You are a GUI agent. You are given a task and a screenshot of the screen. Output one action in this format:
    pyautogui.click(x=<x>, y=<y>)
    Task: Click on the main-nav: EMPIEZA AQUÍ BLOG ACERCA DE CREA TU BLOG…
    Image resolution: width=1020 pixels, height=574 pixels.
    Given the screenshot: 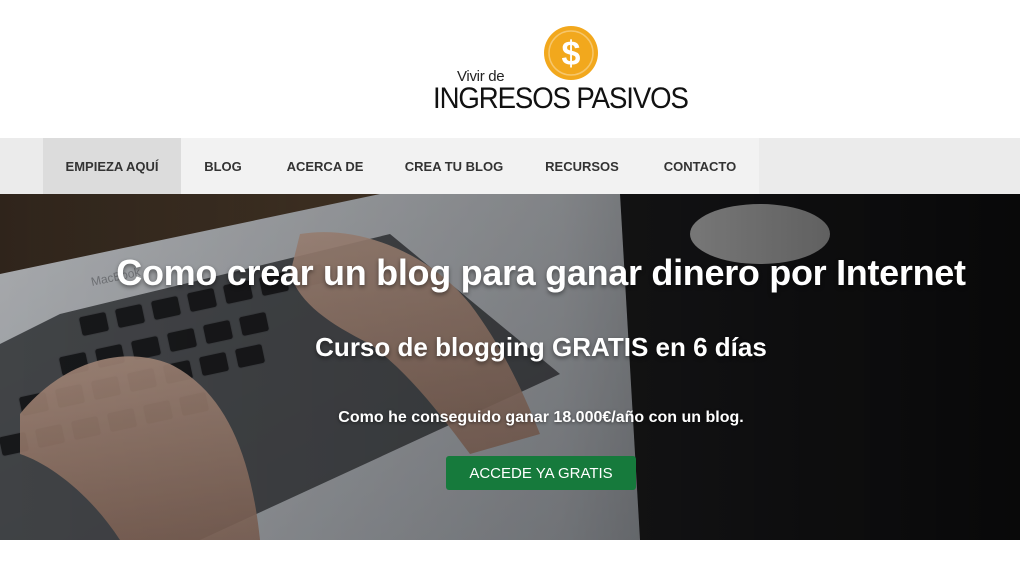 What is the action you would take?
    pyautogui.click(x=510, y=166)
    